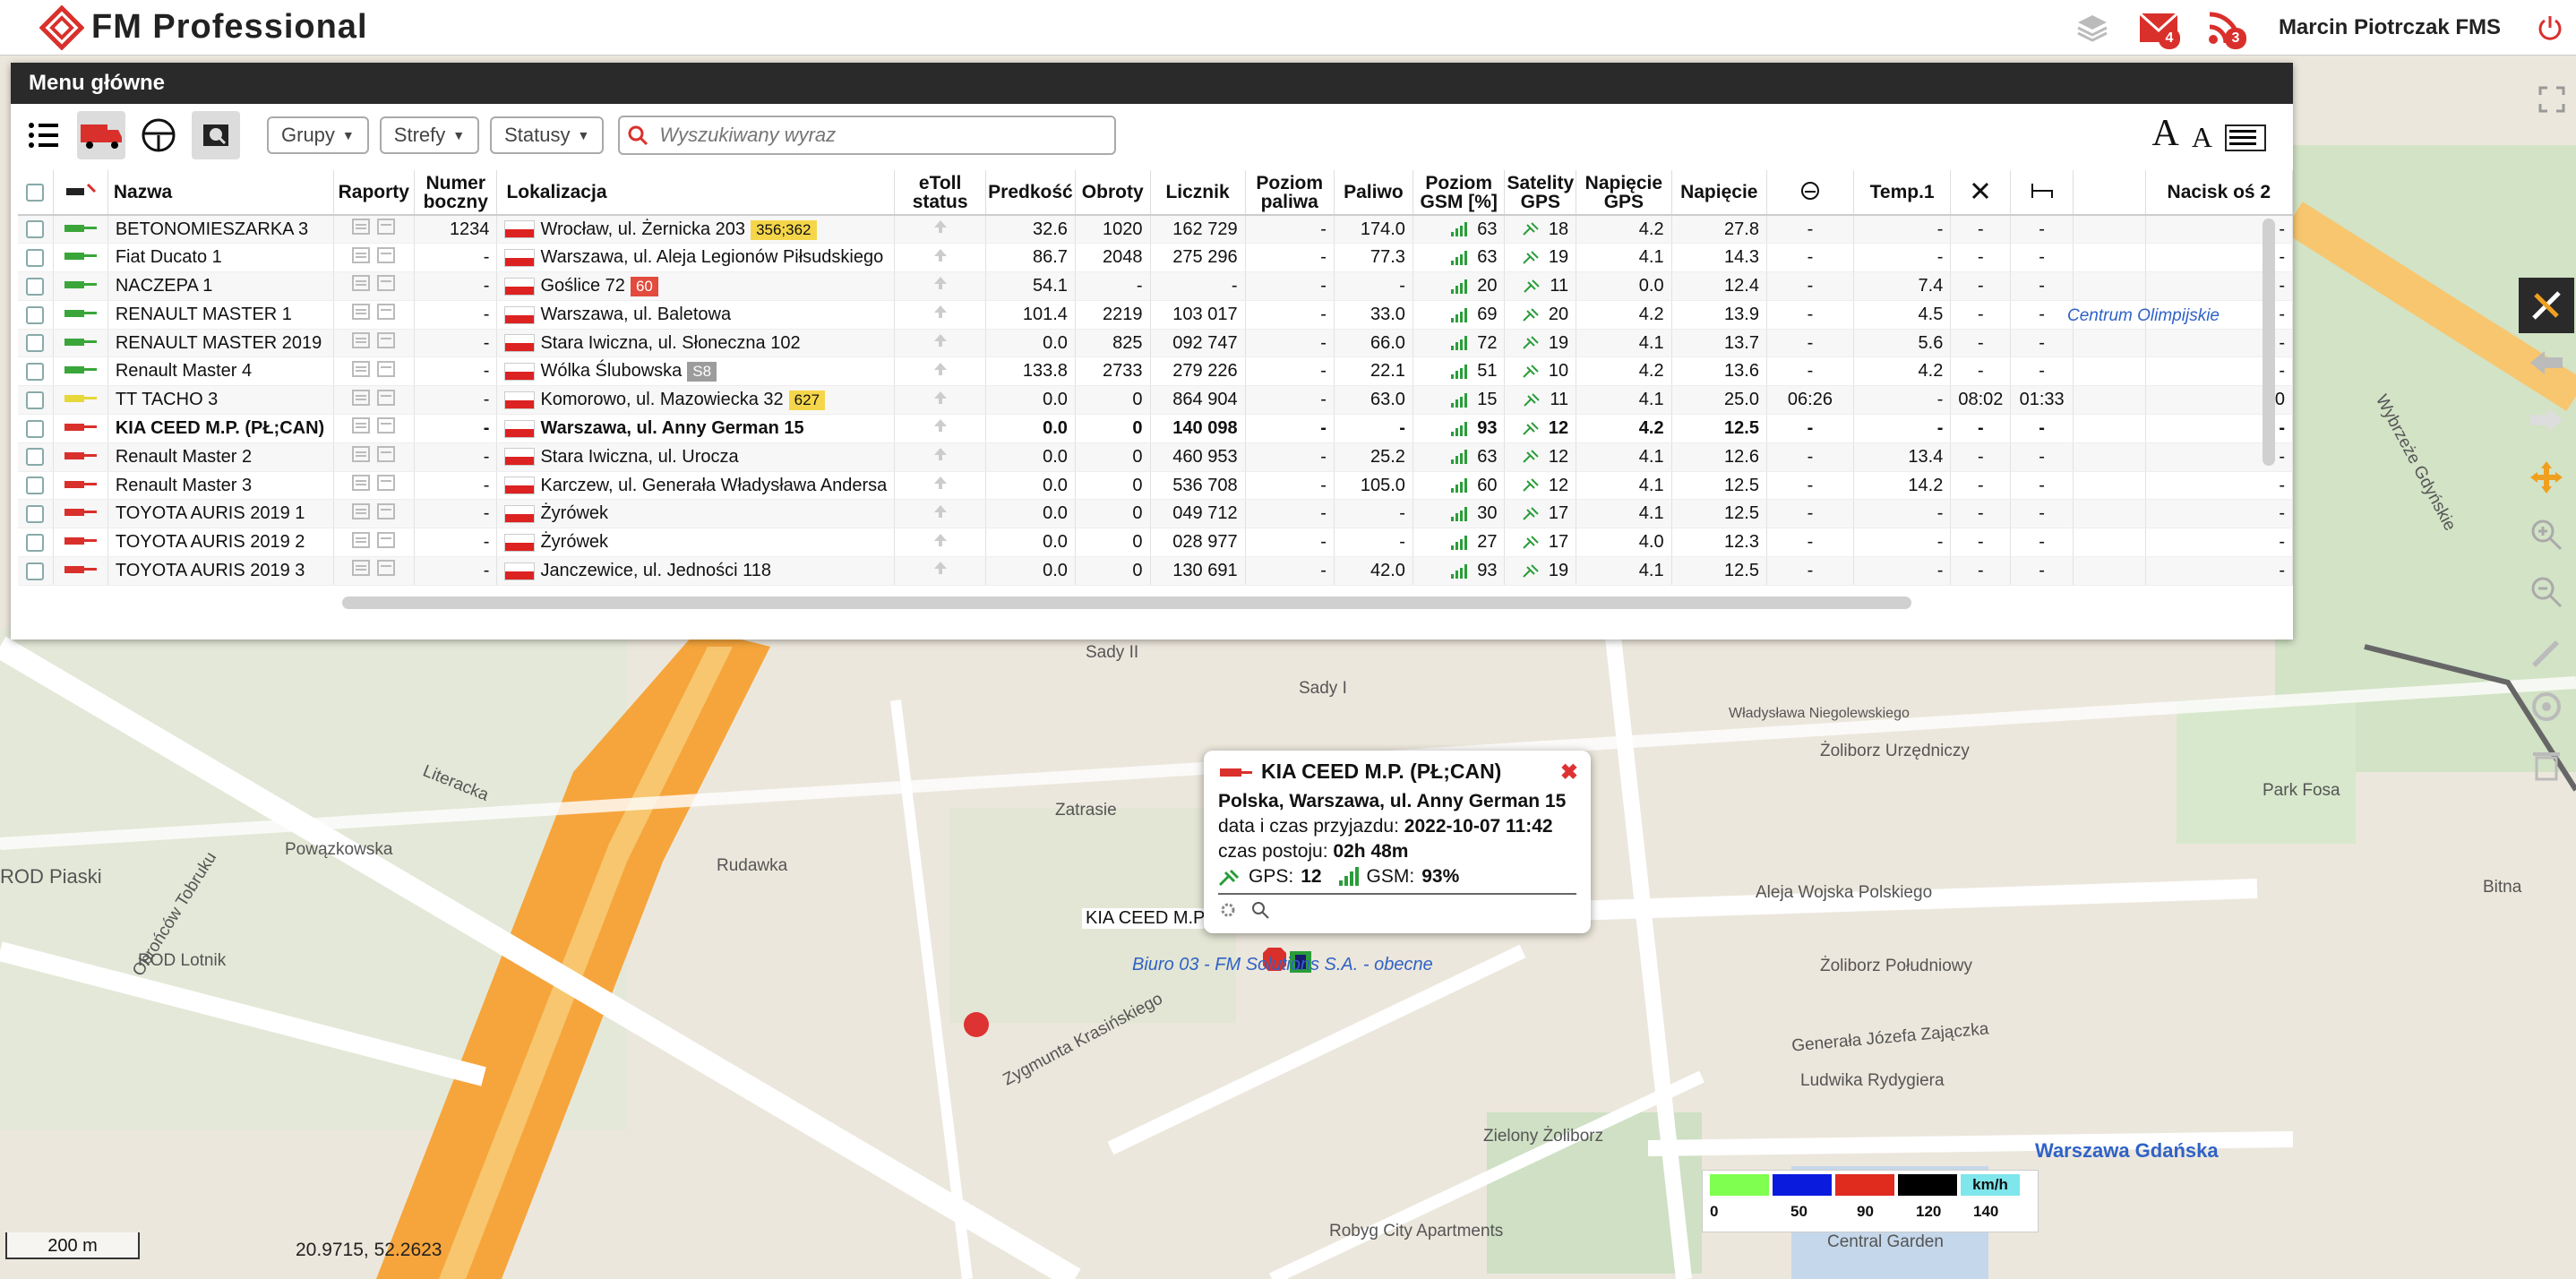  What do you see at coordinates (2546, 305) in the screenshot?
I see `measure-tool-button` at bounding box center [2546, 305].